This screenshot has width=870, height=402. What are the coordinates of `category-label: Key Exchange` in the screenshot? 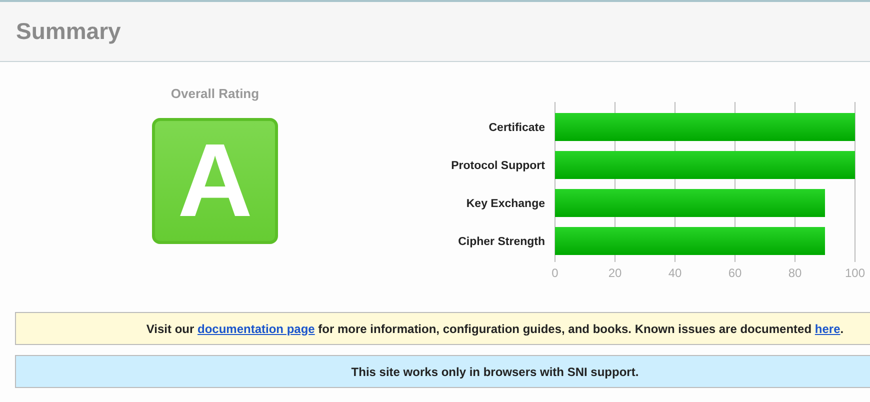 It's located at (505, 204).